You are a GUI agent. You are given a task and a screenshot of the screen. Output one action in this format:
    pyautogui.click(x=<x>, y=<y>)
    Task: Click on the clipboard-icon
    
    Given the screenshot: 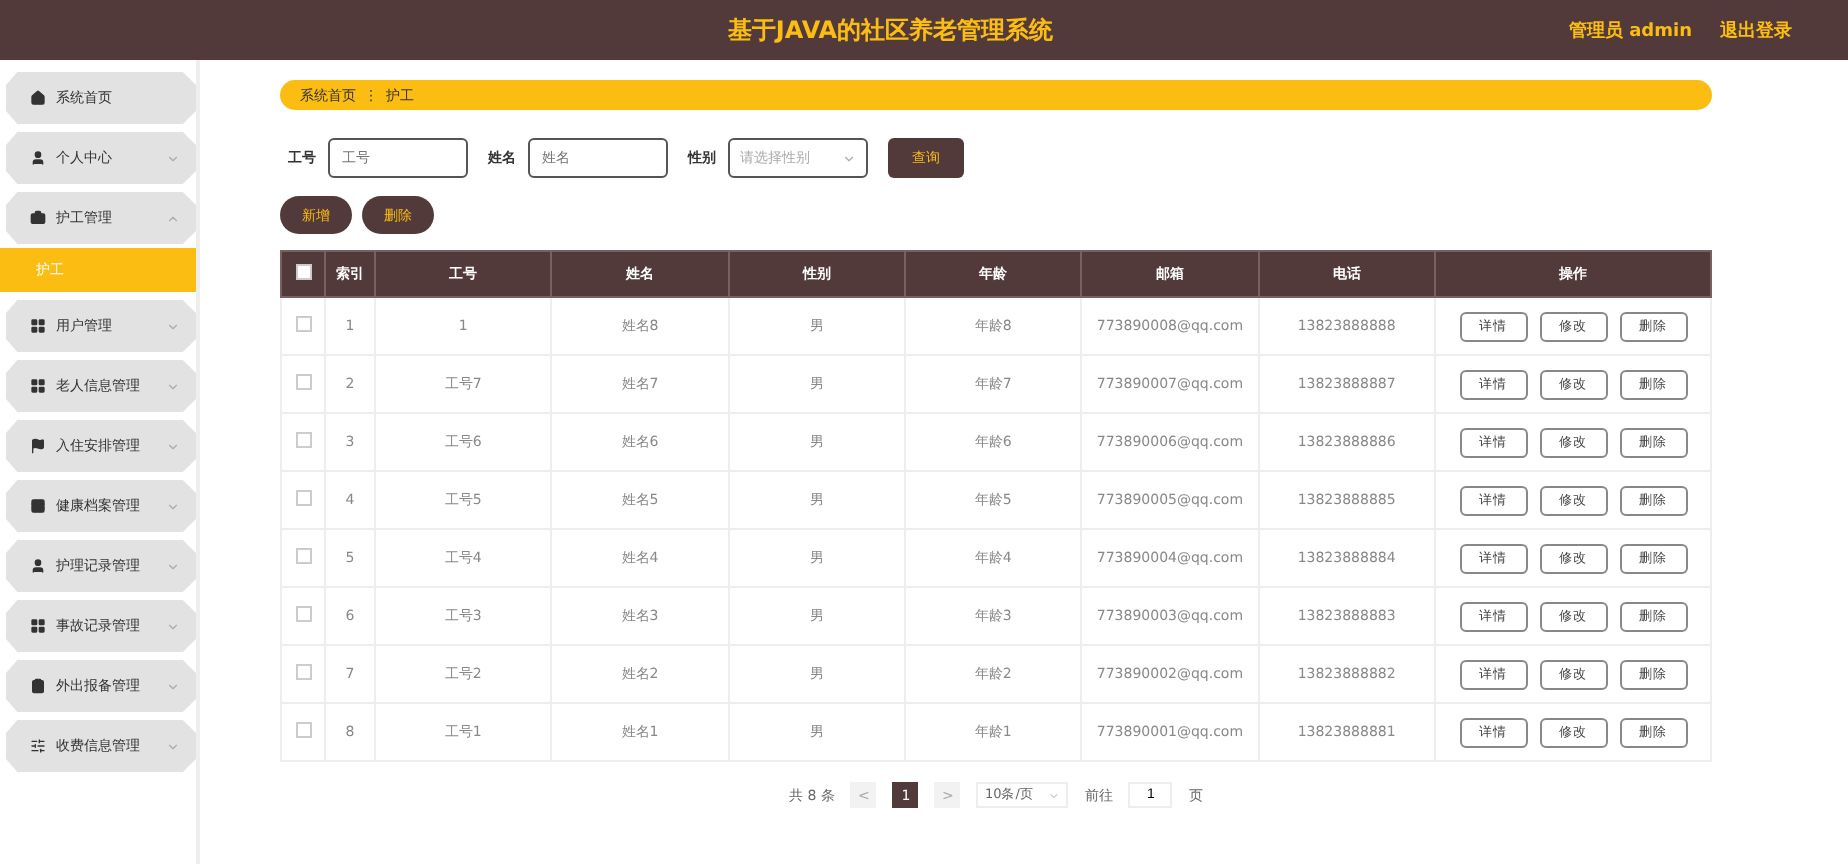 What is the action you would take?
    pyautogui.click(x=38, y=686)
    